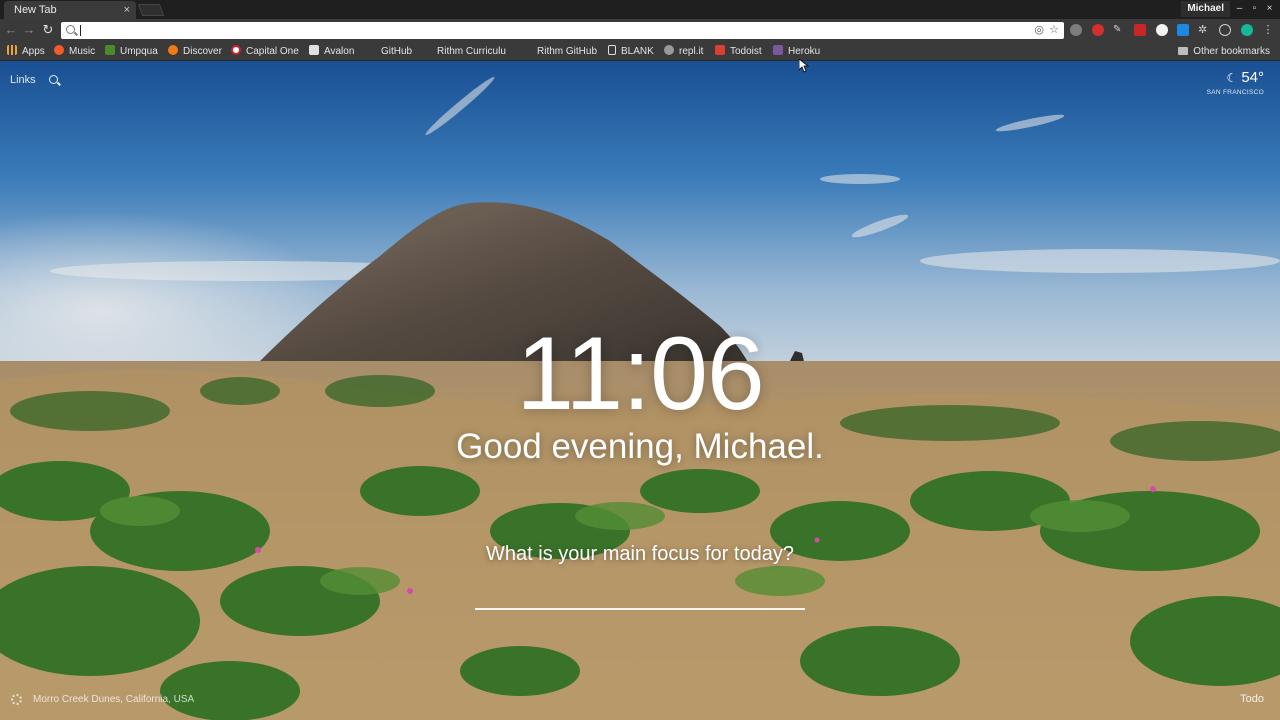  Describe the element at coordinates (559, 51) in the screenshot. I see `bookmark-rithm-github: Rithm GitHub` at that location.